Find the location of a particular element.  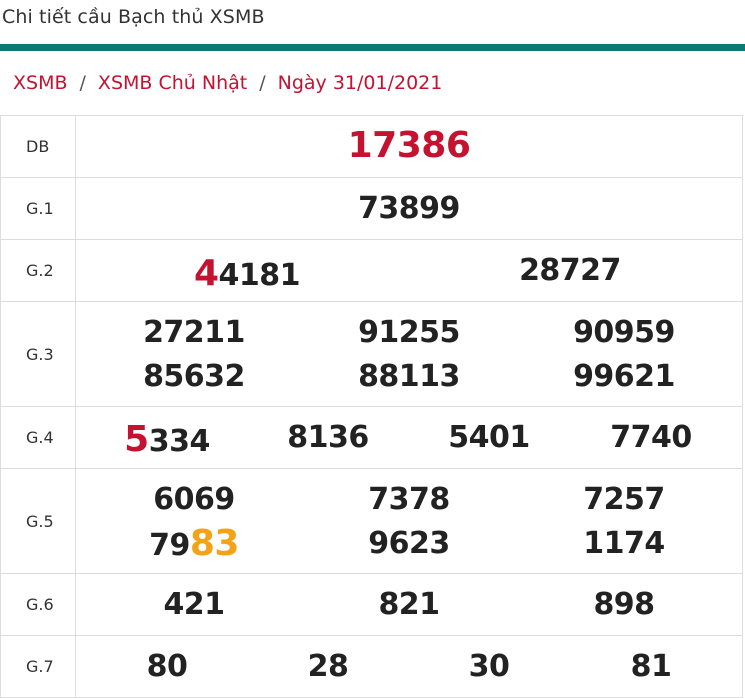

prize-number: 8136 is located at coordinates (328, 437).